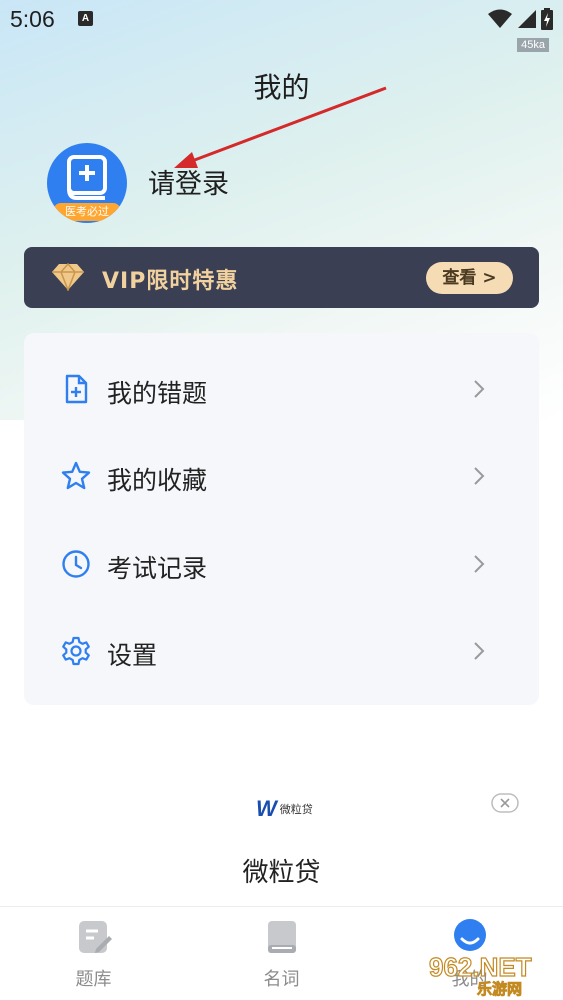 This screenshot has height=1000, width=563. Describe the element at coordinates (281, 477) in the screenshot. I see `menu-item-favorites: 我的收藏` at that location.